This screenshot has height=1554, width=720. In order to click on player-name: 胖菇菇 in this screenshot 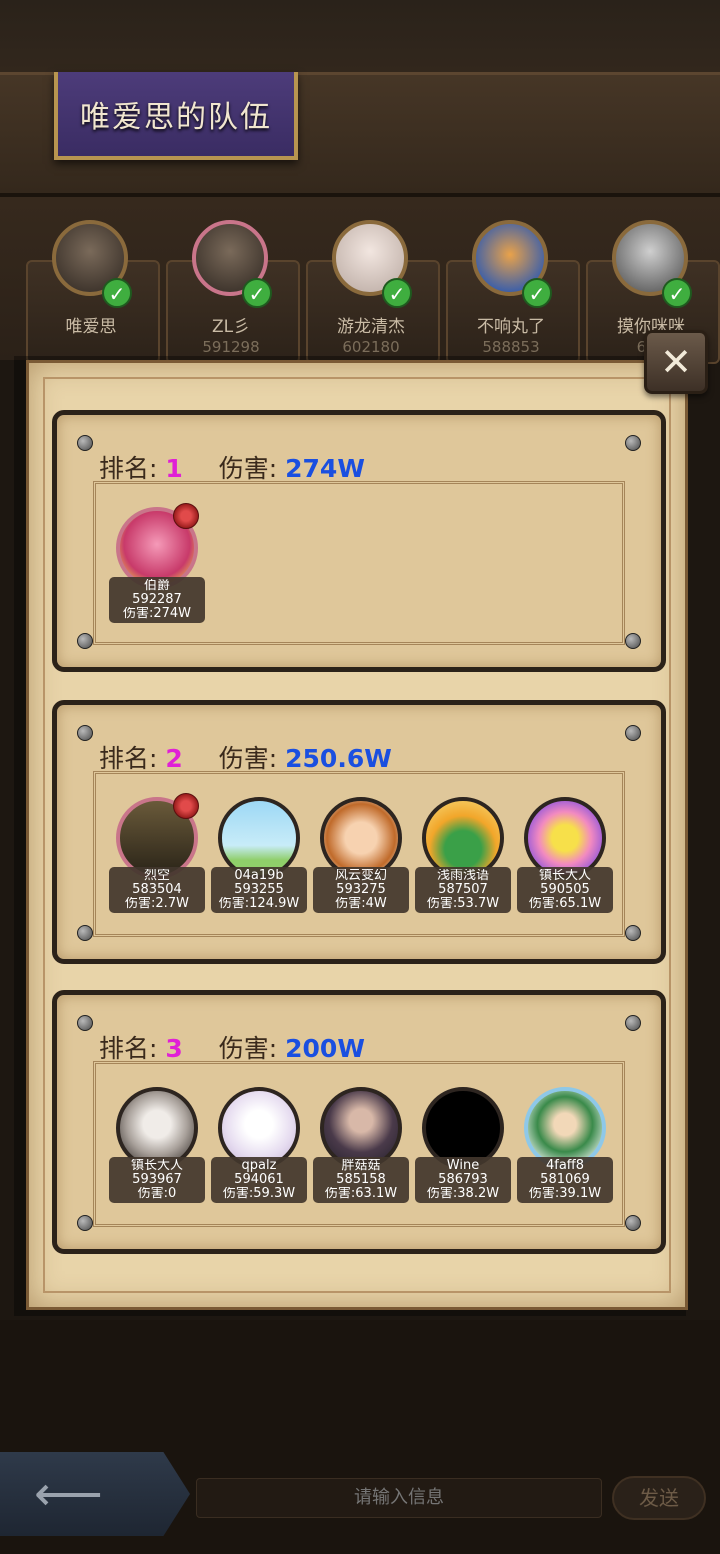, I will do `click(361, 1166)`.